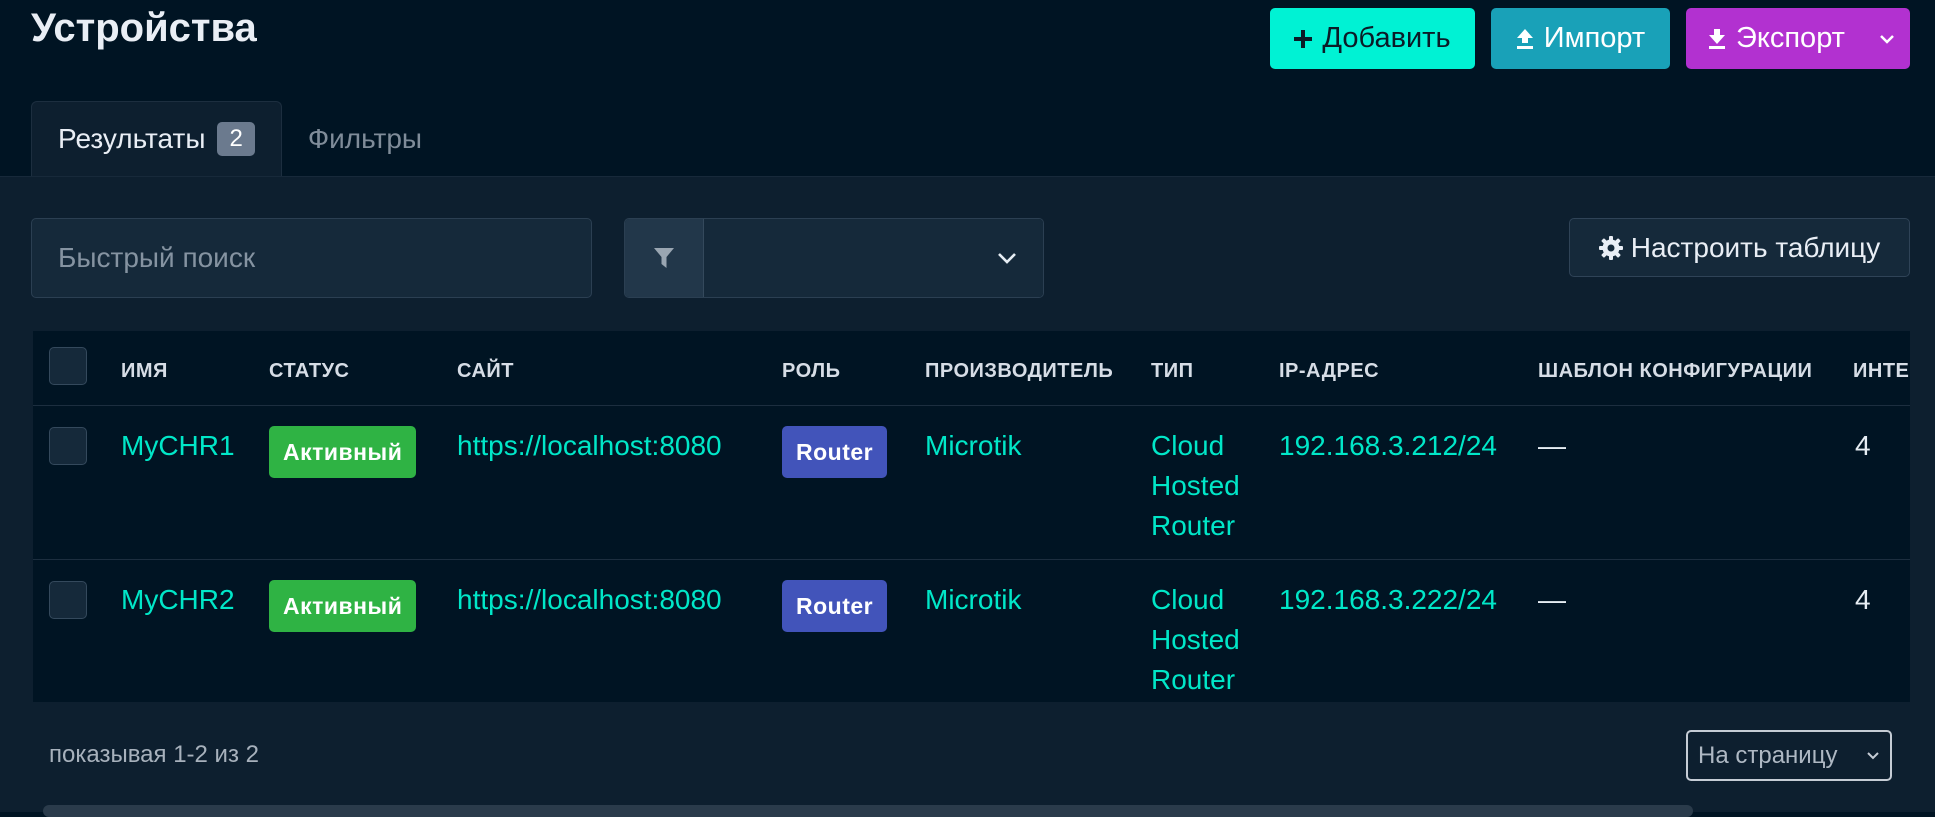 The height and width of the screenshot is (817, 1935). What do you see at coordinates (178, 600) in the screenshot?
I see `device-name-link: MyCHR2` at bounding box center [178, 600].